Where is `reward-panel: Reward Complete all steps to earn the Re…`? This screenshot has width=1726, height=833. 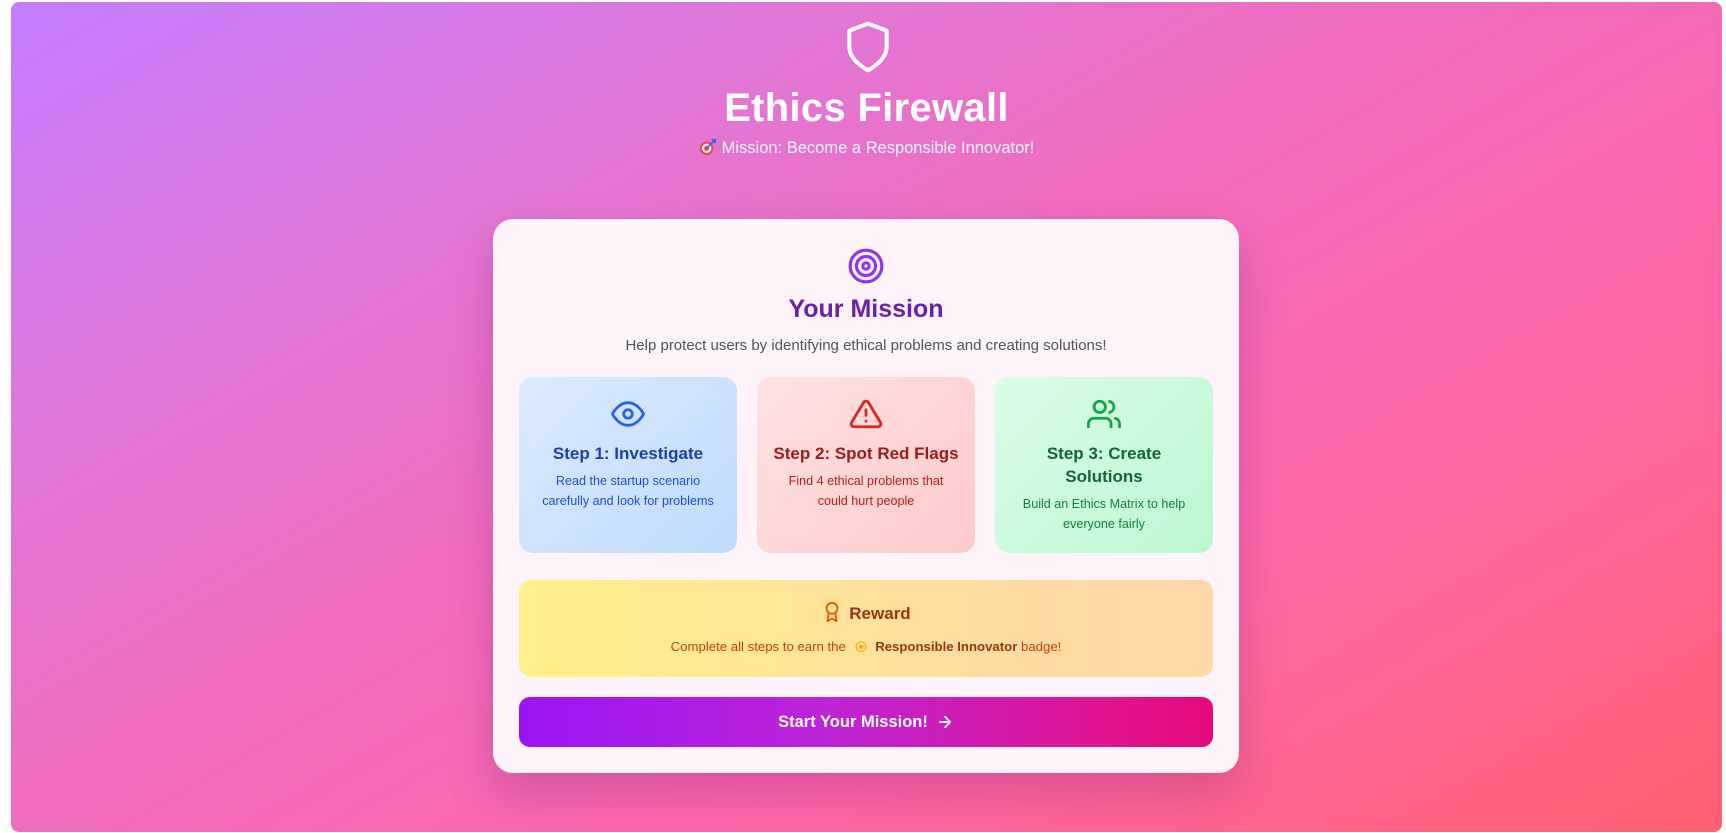
reward-panel: Reward Complete all steps to earn the Re… is located at coordinates (866, 628).